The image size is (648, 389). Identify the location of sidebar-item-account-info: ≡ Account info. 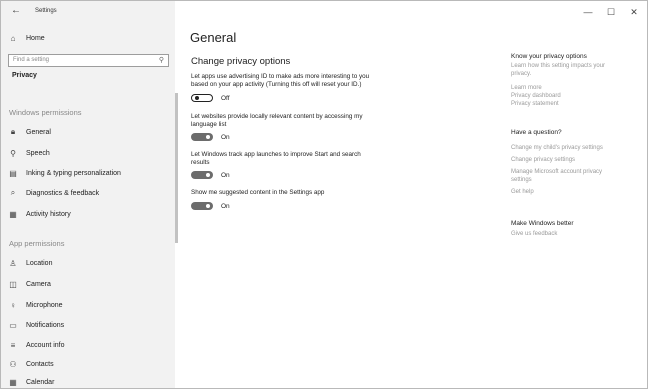
(36, 345).